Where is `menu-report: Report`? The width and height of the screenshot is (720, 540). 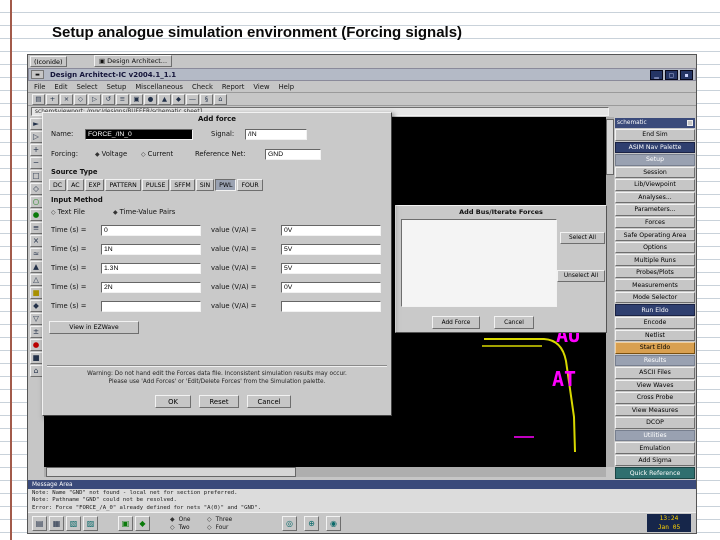 menu-report: Report is located at coordinates (233, 87).